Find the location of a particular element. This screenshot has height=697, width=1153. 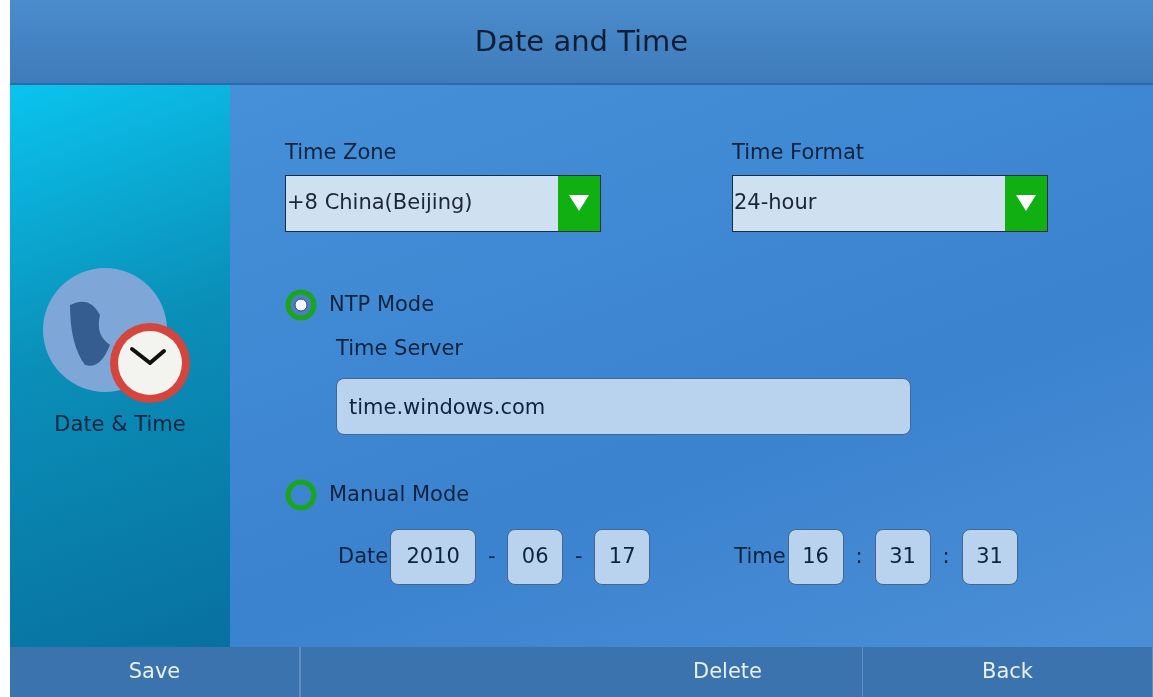

time-zone-dropdown: +8 China(Beijing) is located at coordinates (443, 203).